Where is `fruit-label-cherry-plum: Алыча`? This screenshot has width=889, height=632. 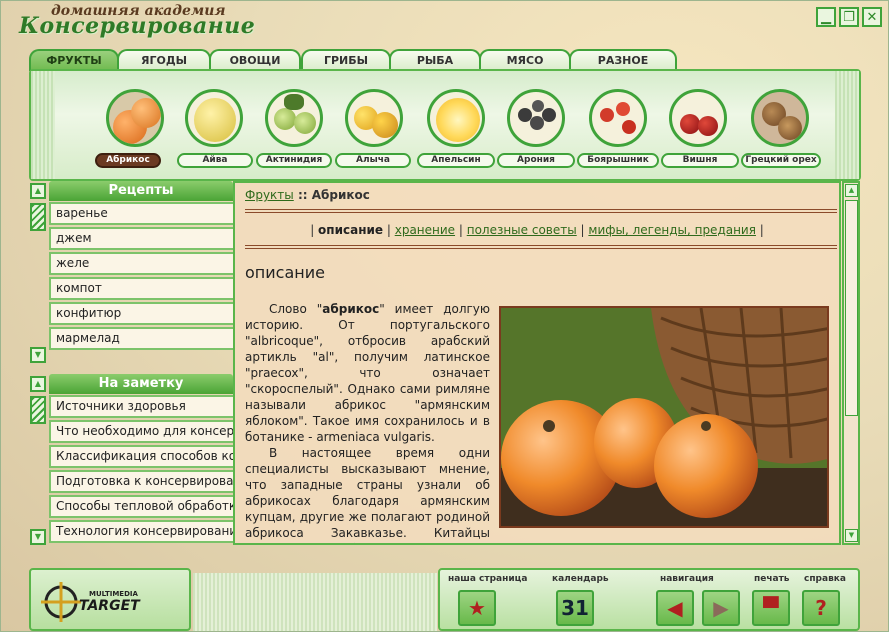
fruit-label-cherry-plum: Алыча is located at coordinates (373, 160).